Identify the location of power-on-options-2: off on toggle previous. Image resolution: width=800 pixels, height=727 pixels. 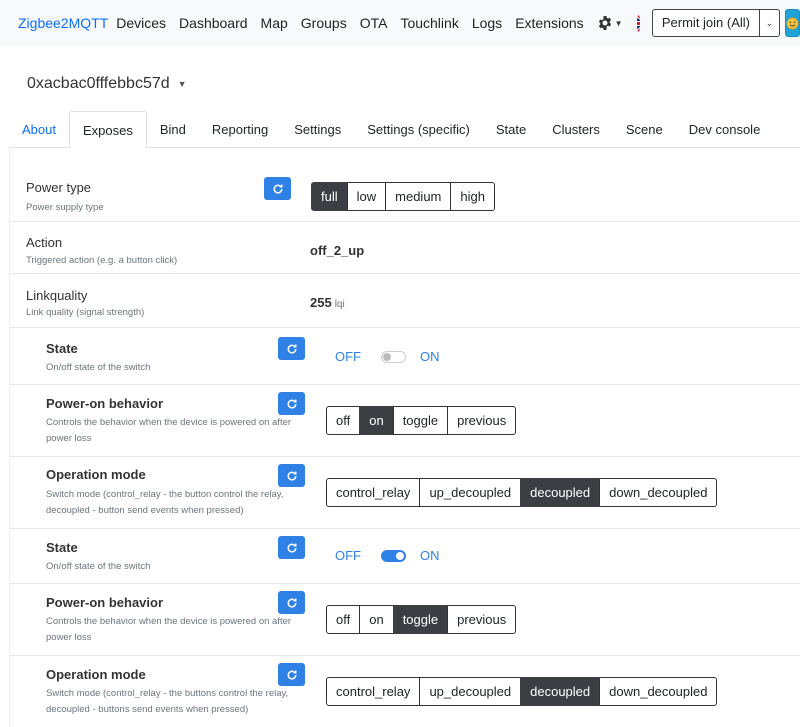
(421, 619).